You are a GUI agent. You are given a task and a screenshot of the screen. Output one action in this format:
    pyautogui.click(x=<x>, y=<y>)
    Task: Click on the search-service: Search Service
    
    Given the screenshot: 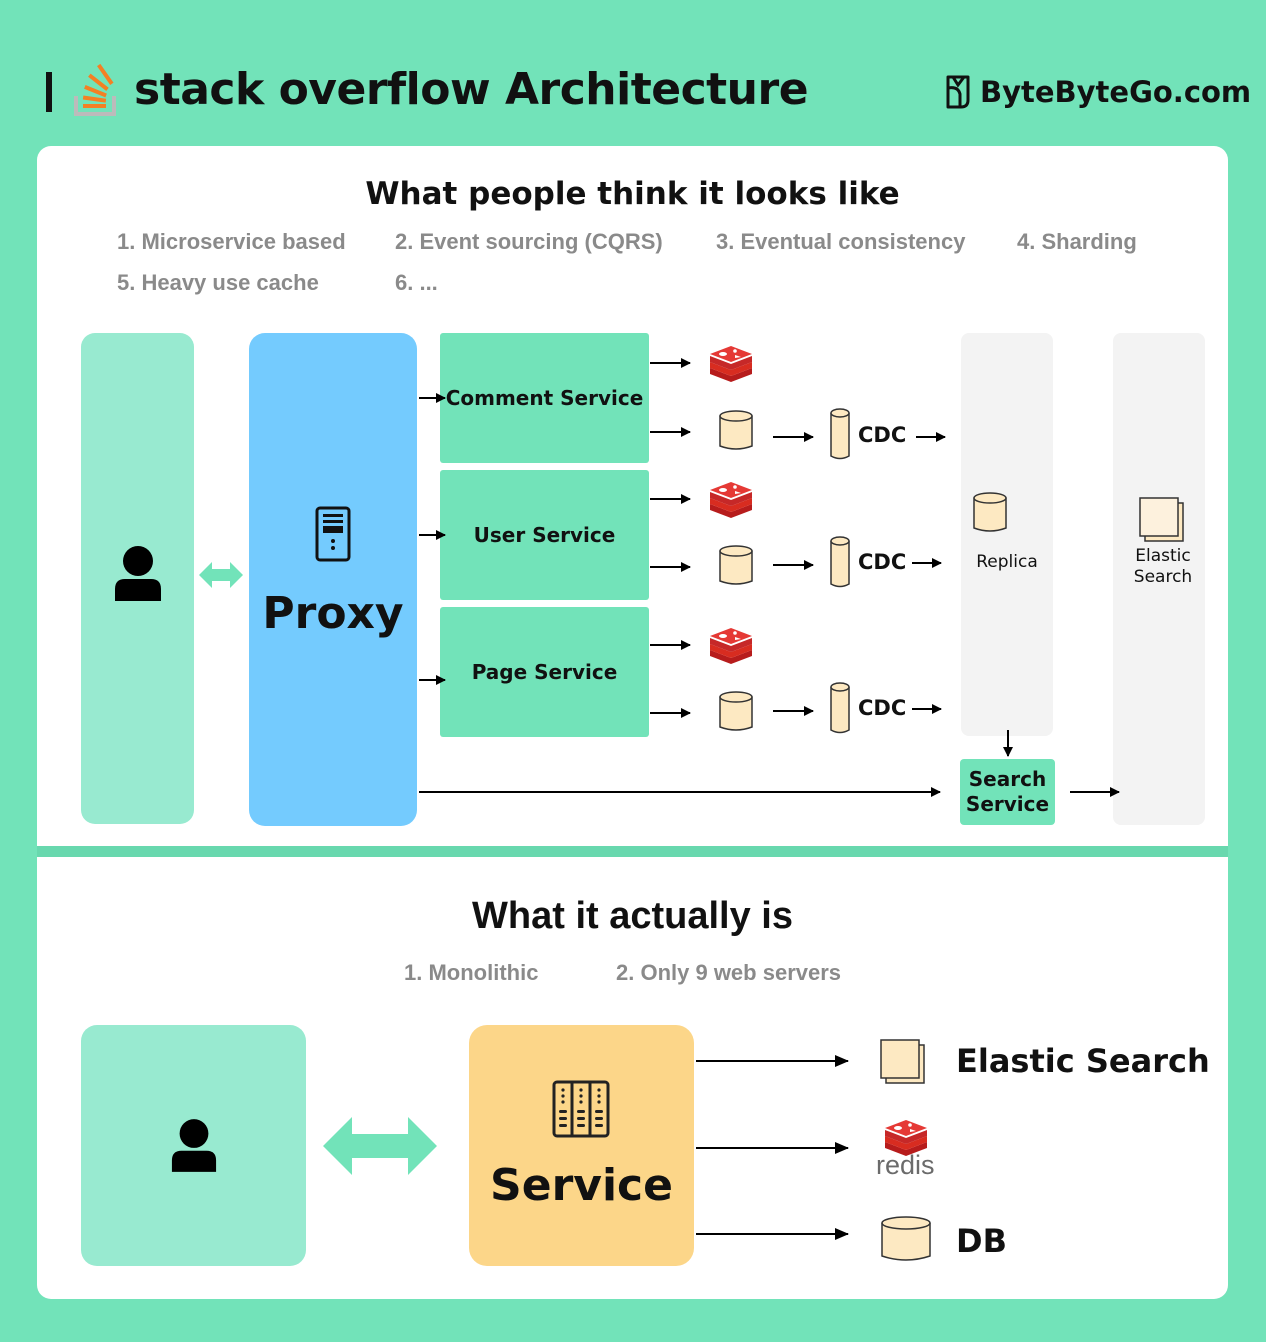 What is the action you would take?
    pyautogui.click(x=1007, y=792)
    